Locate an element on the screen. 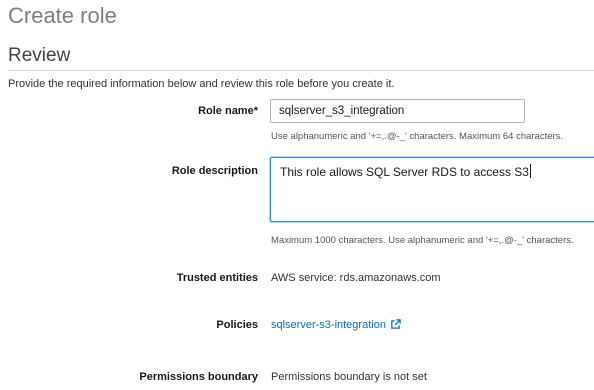 The height and width of the screenshot is (390, 594). permissions-boundary-label: Permissions boundary is located at coordinates (198, 377).